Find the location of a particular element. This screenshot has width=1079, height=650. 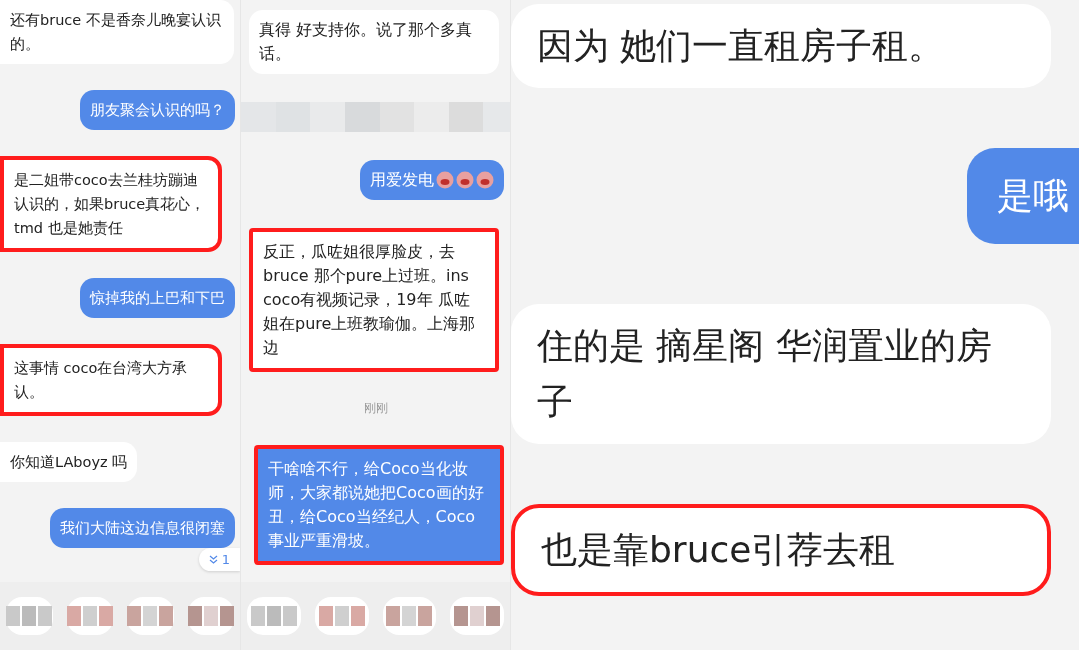

message-bubble: 用爱发电 is located at coordinates (432, 180).